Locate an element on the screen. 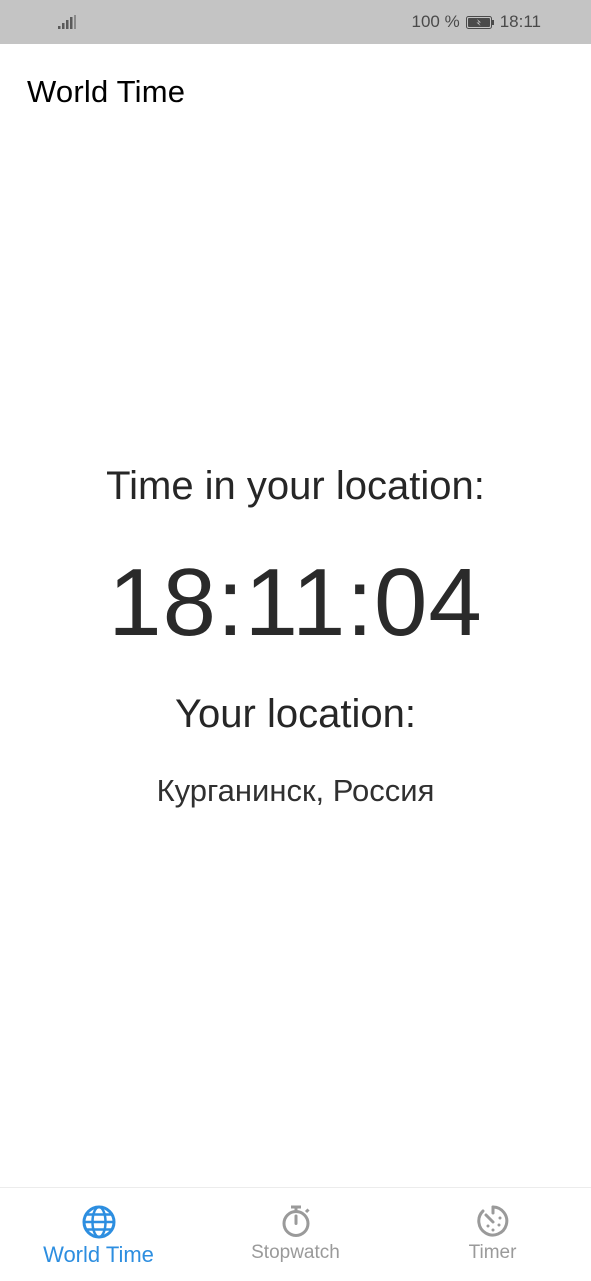 Image resolution: width=591 pixels, height=1281 pixels. current-time: 18:11:04 is located at coordinates (295, 602).